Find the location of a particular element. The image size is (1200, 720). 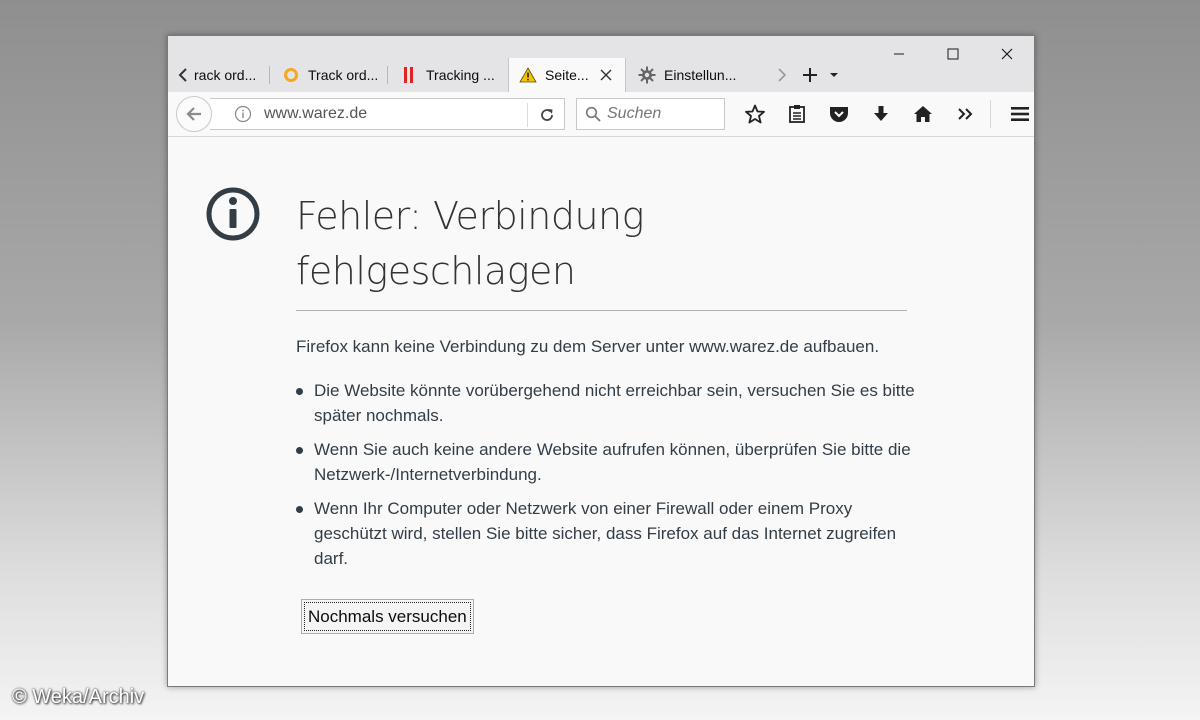

chevron-right-icon is located at coordinates (782, 75).